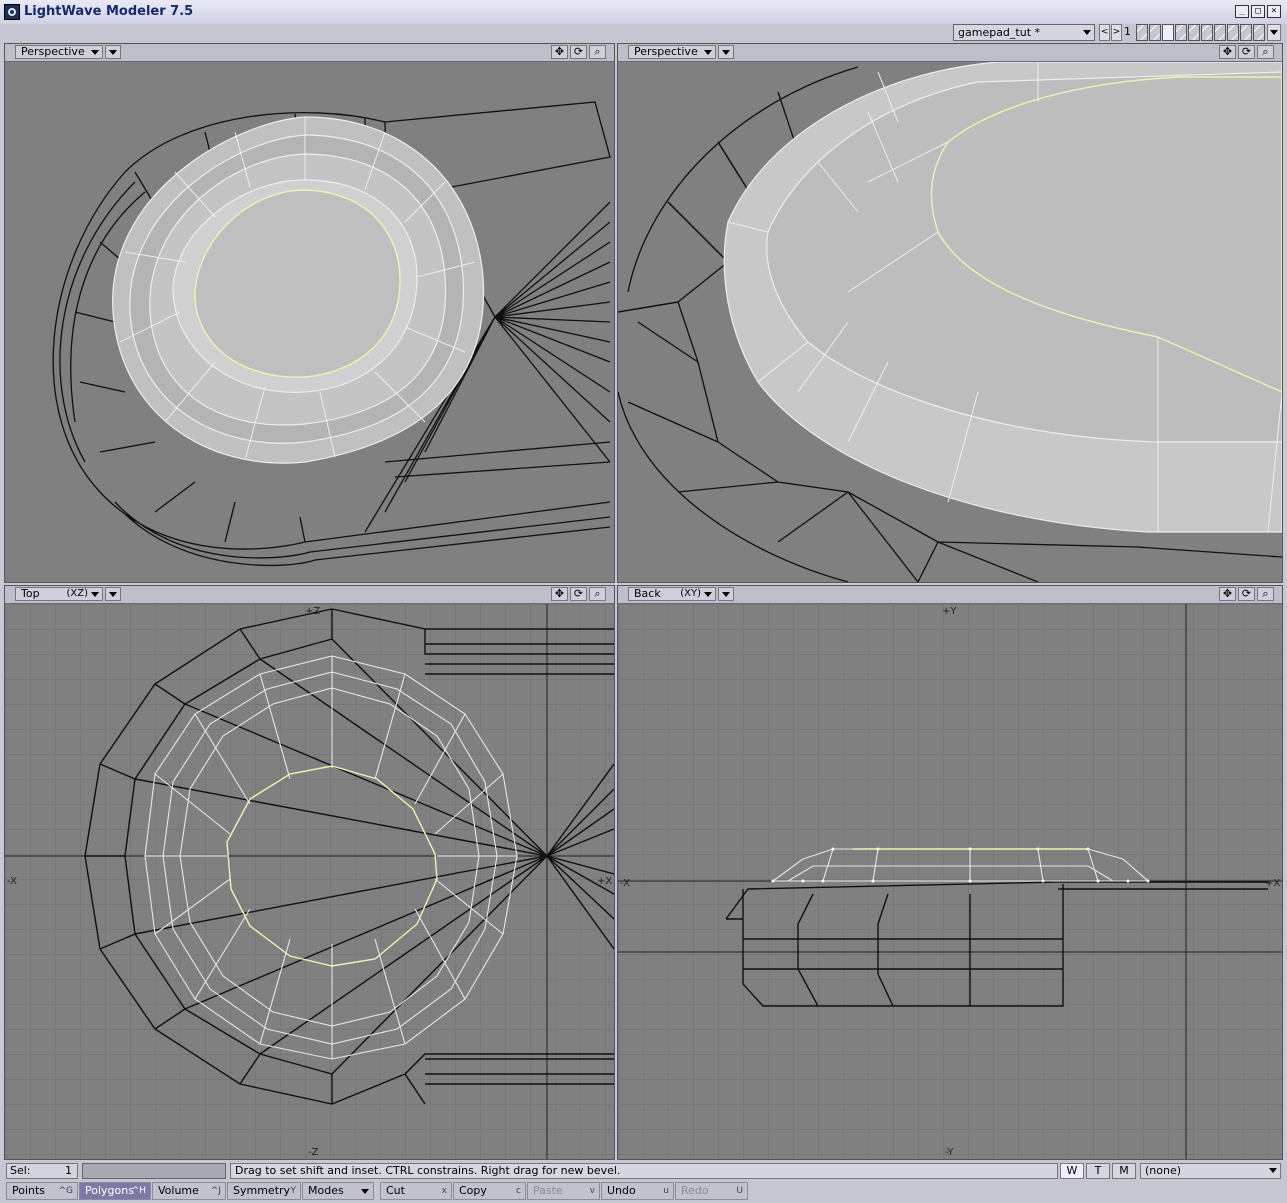 The width and height of the screenshot is (1287, 1203). I want to click on symmetry-button: Symmetry Y, so click(264, 1191).